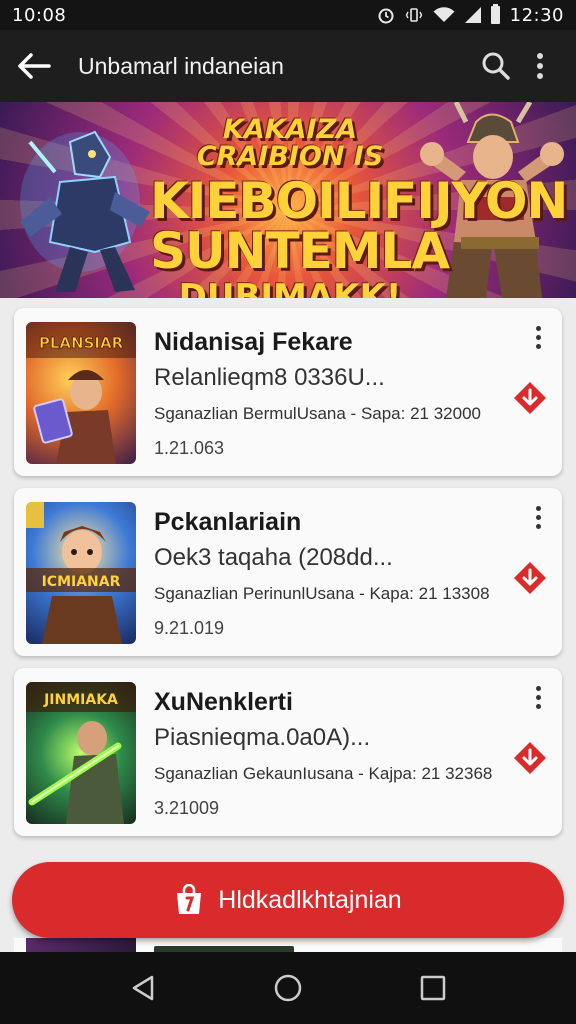 This screenshot has width=576, height=1024. I want to click on status-icons: 12:30, so click(470, 15).